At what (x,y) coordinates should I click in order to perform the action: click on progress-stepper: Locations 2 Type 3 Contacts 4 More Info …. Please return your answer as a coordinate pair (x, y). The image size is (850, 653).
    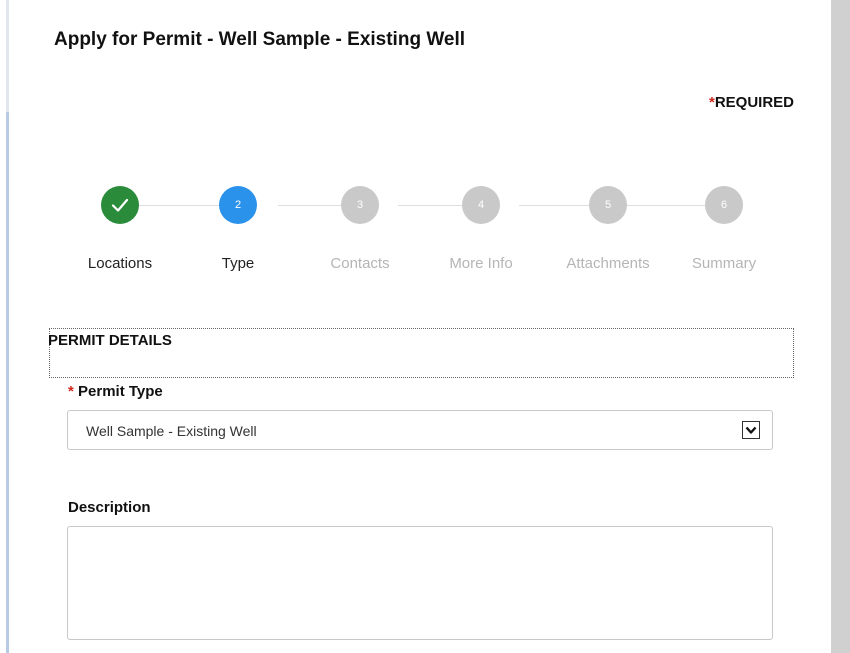
    Looking at the image, I should click on (425, 231).